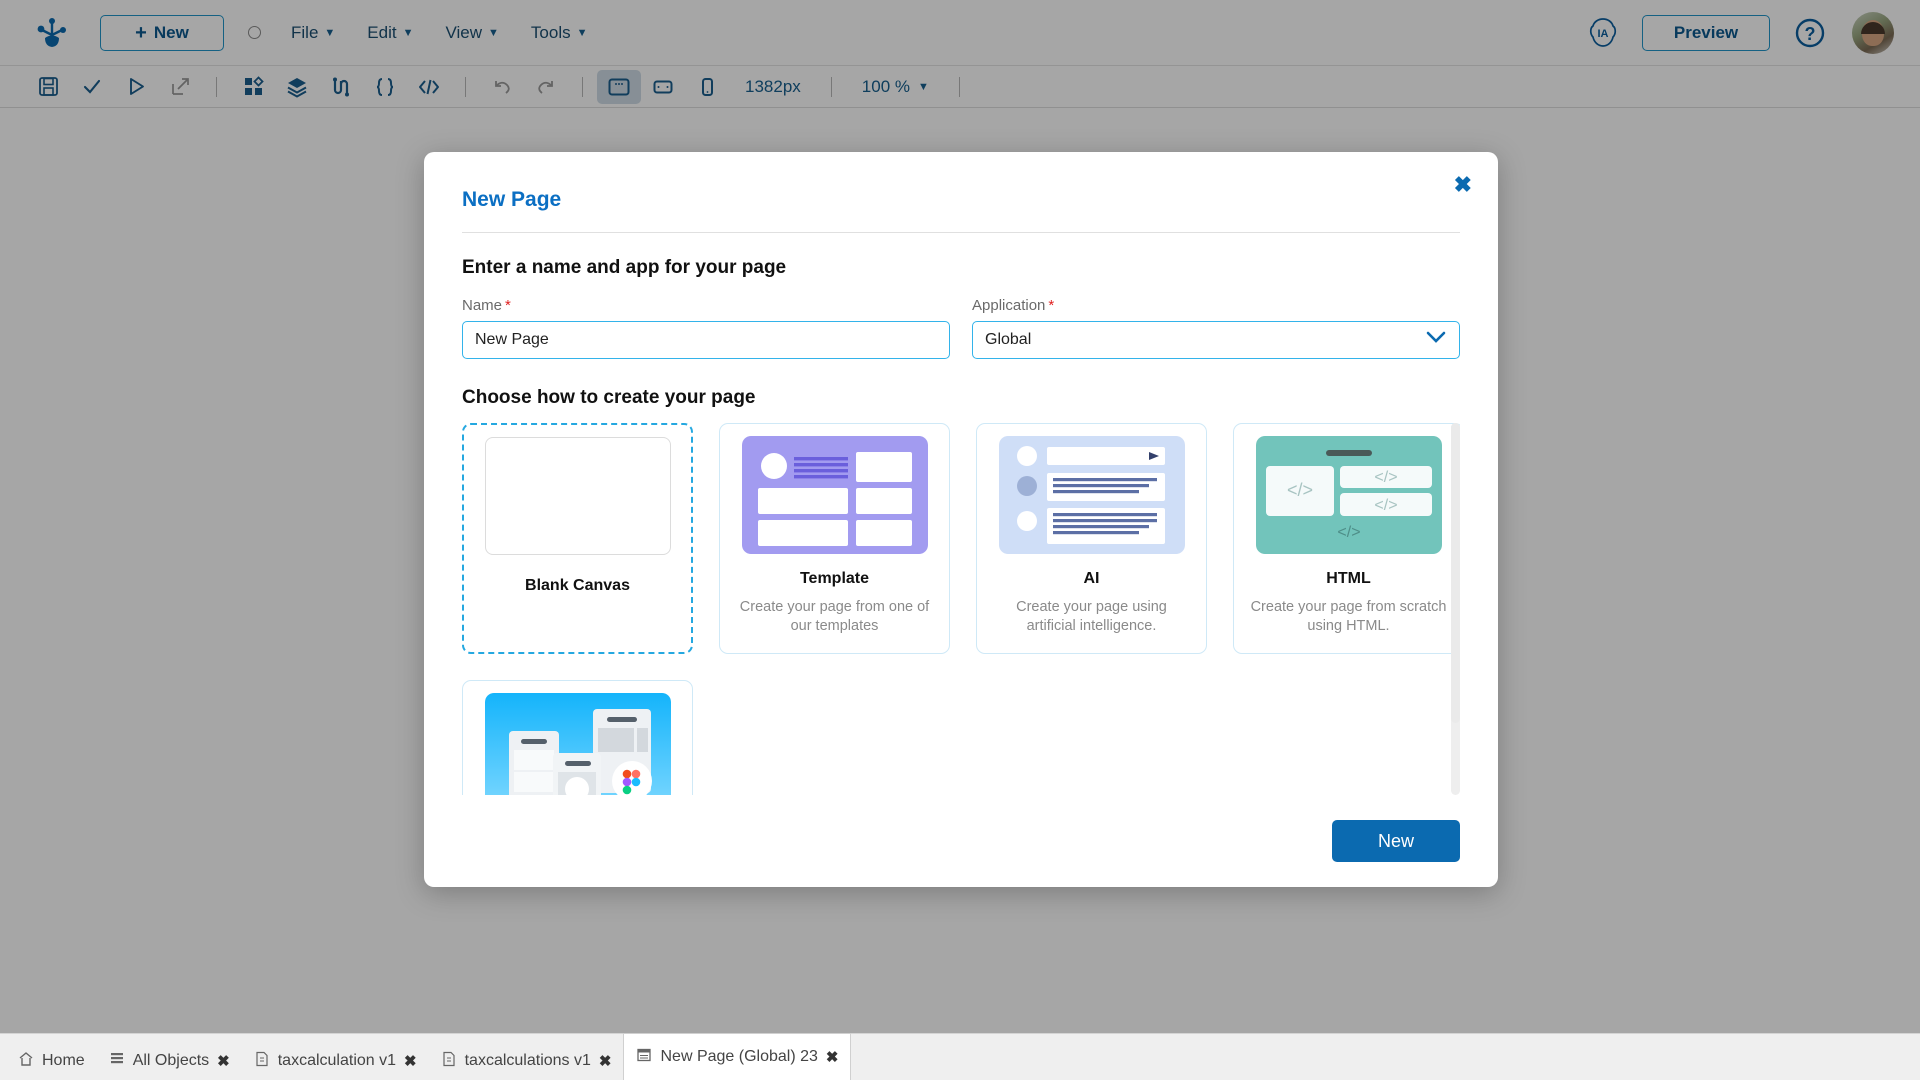 The height and width of the screenshot is (1080, 1920). I want to click on tab-label: All Objects, so click(171, 1060).